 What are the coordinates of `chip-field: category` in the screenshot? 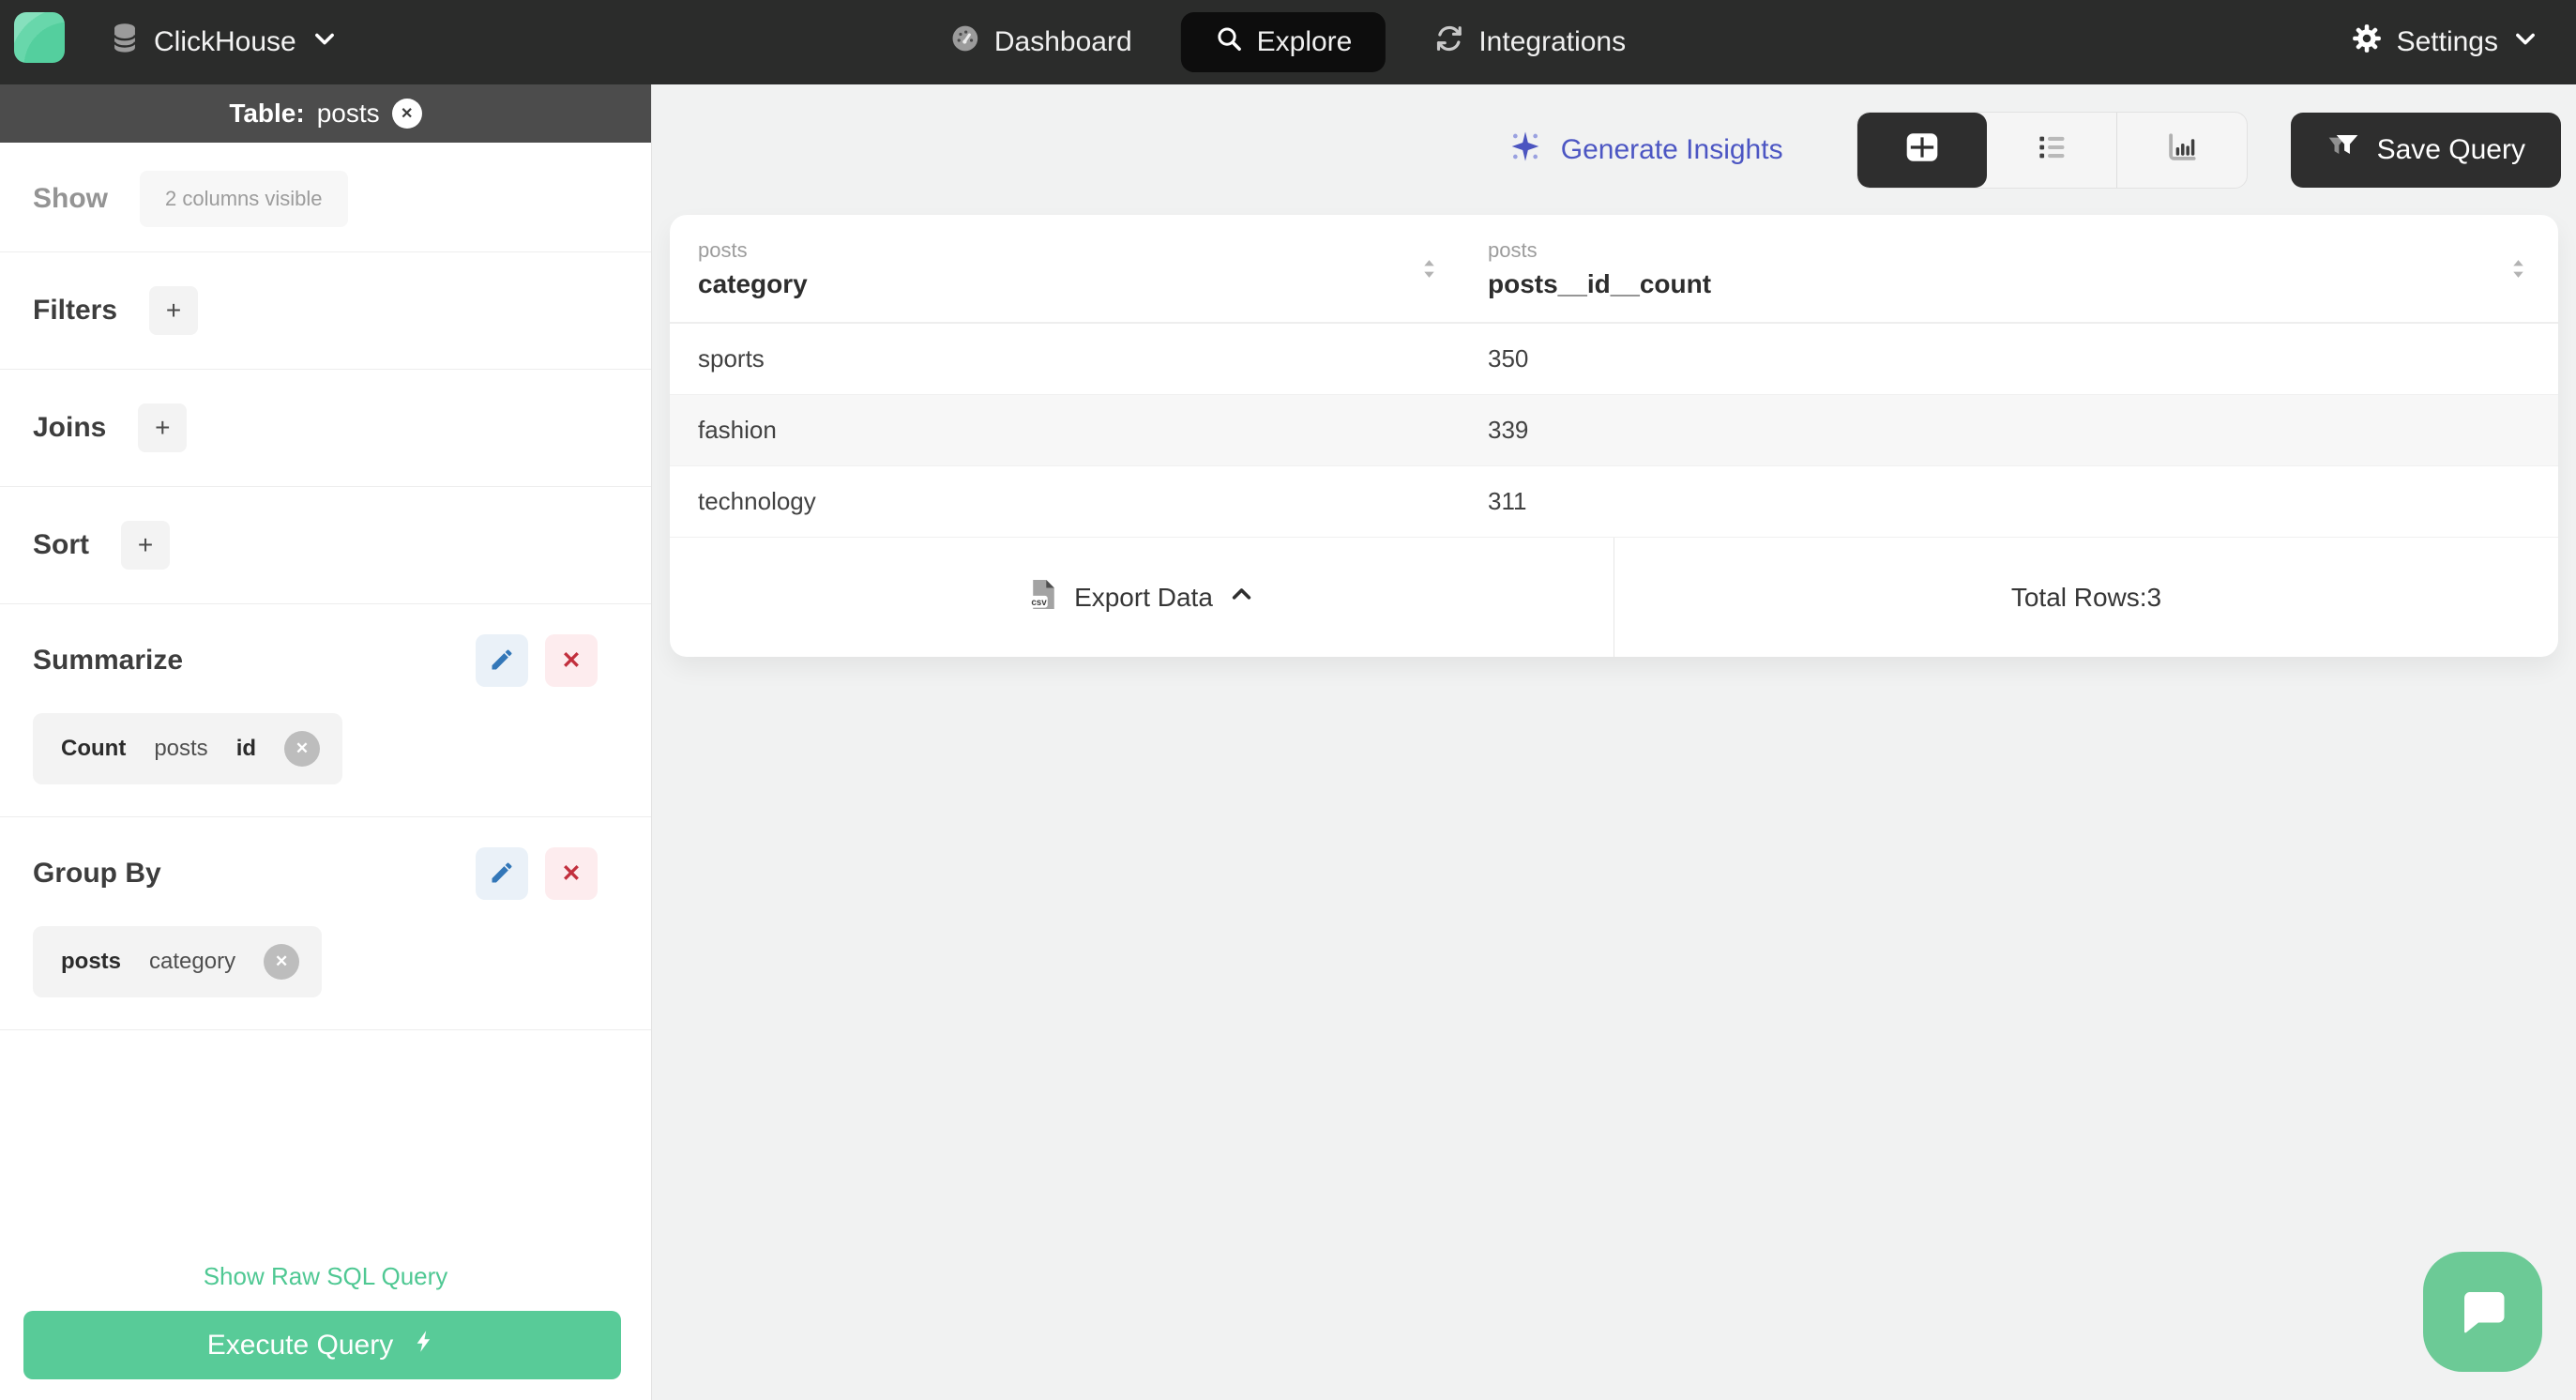 It's located at (192, 961).